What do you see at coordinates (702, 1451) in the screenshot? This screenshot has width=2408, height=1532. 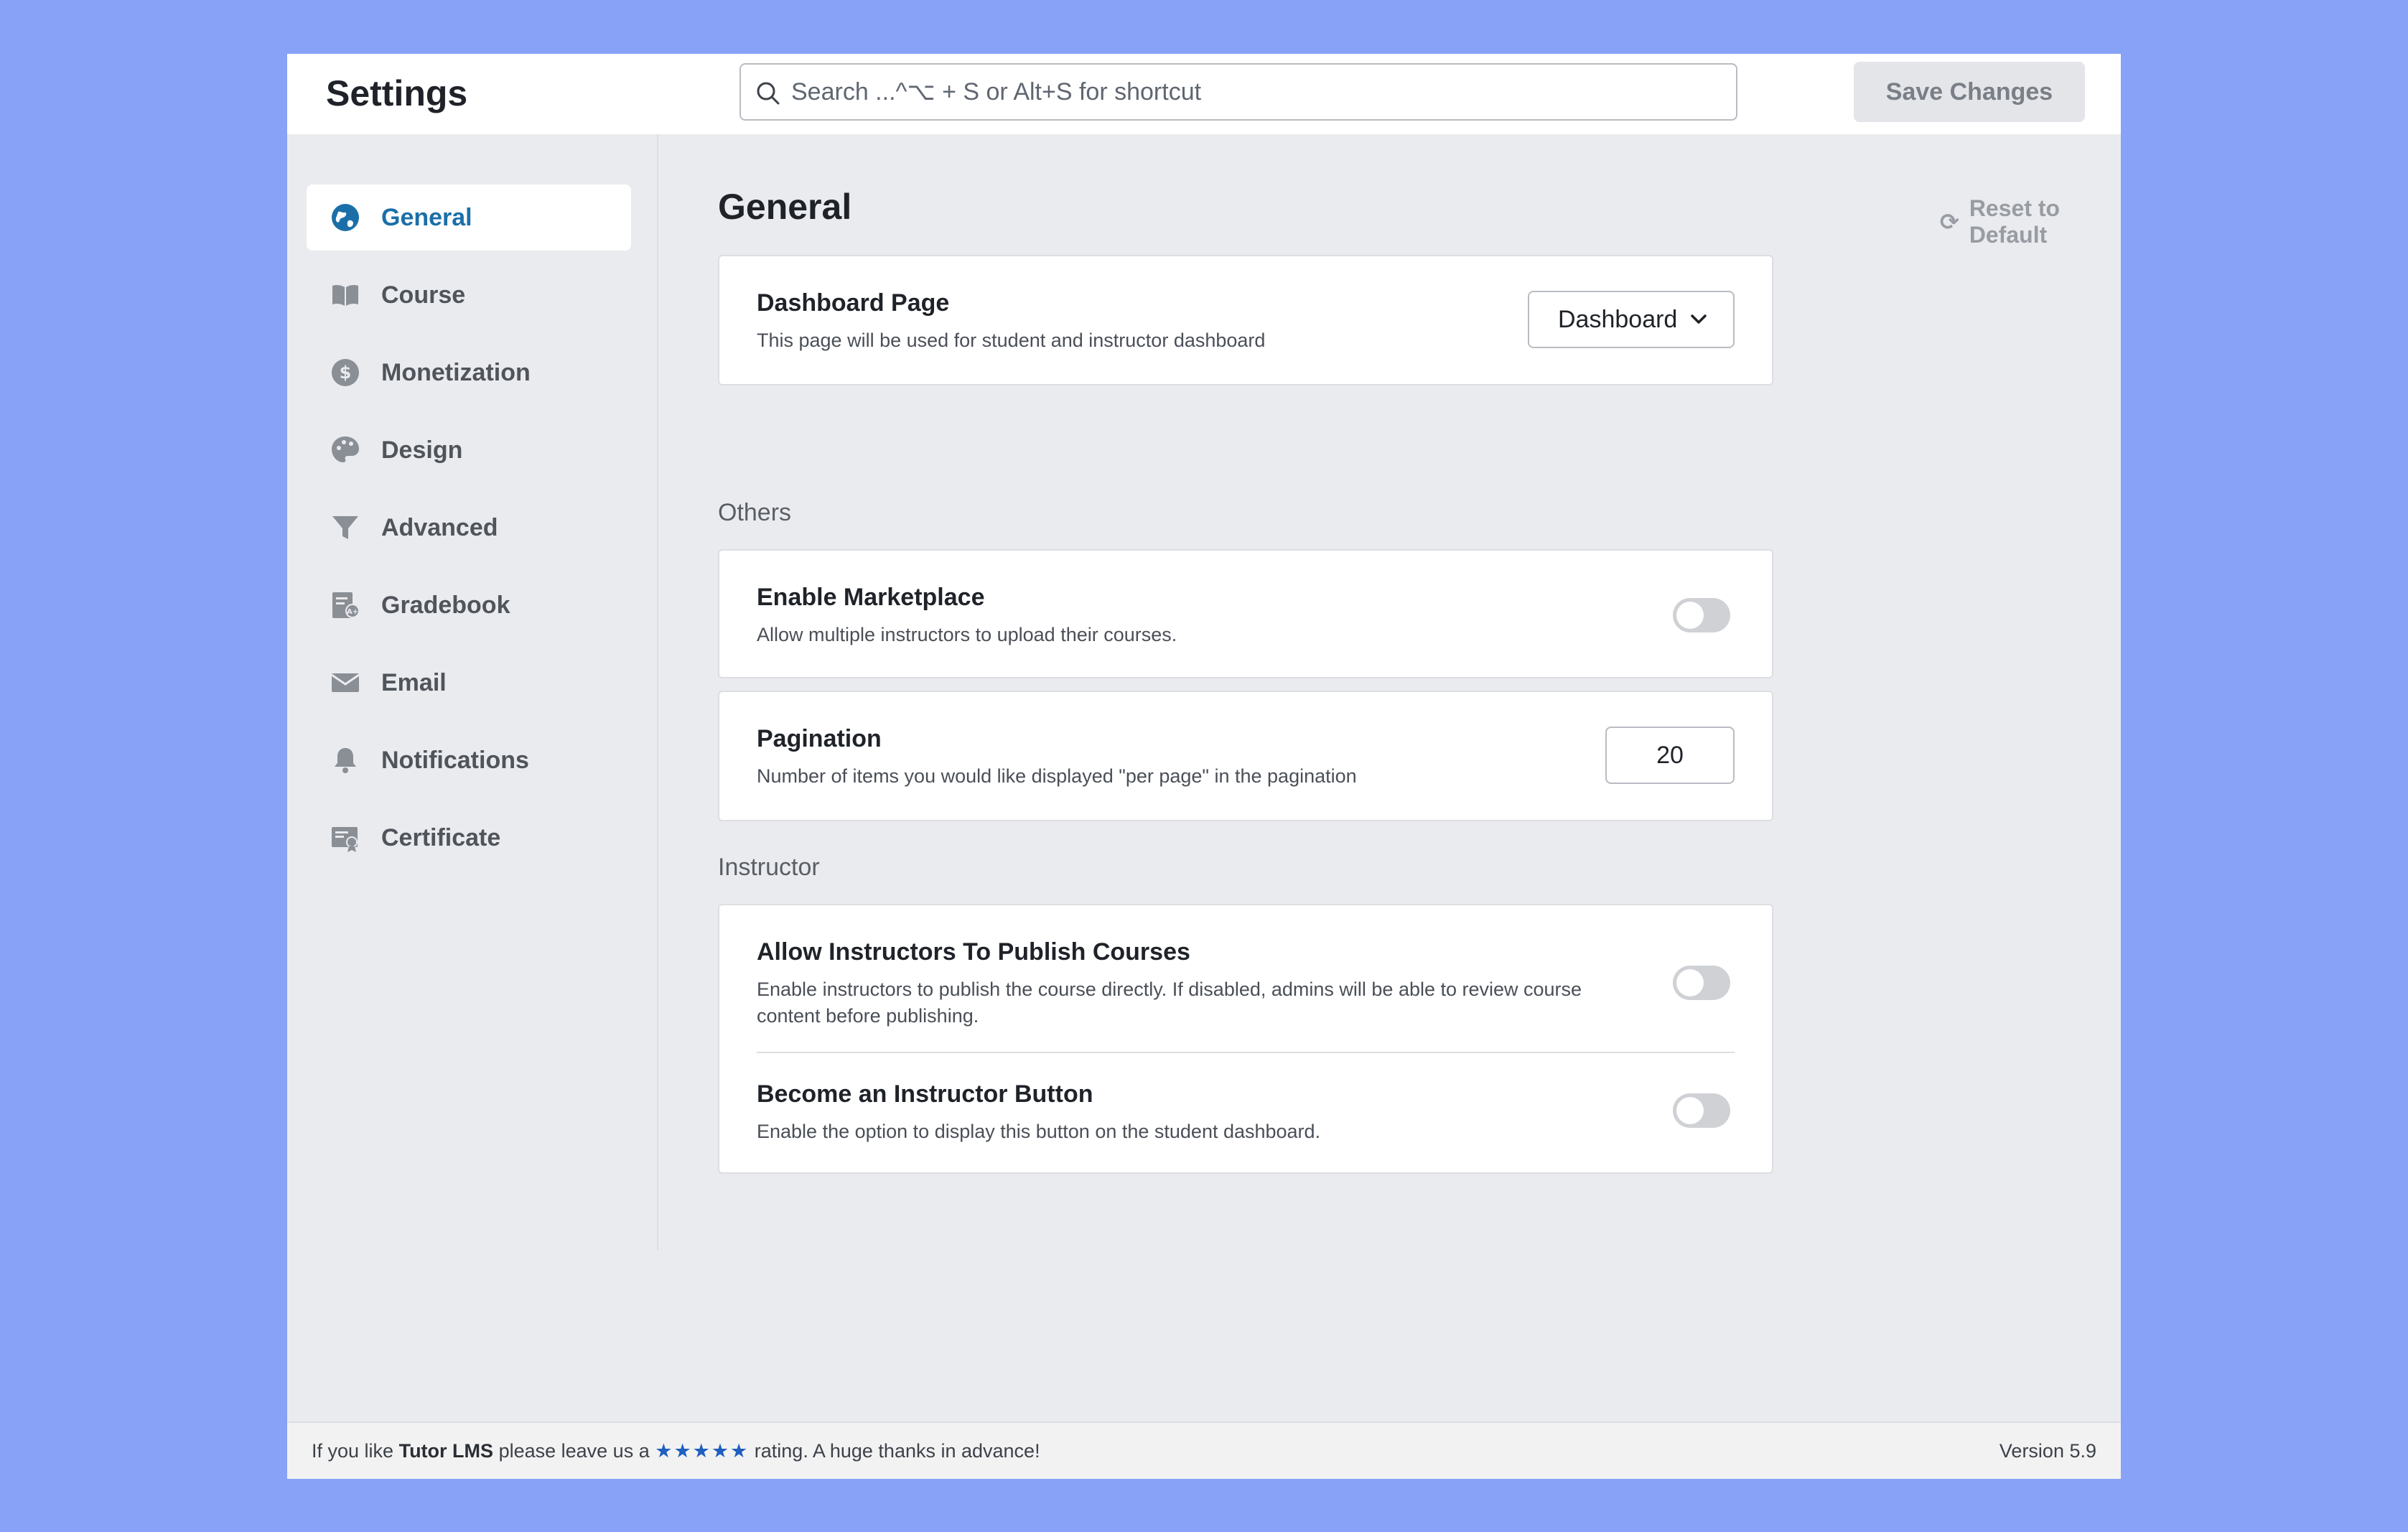 I see `rating-stars: ★★★★★` at bounding box center [702, 1451].